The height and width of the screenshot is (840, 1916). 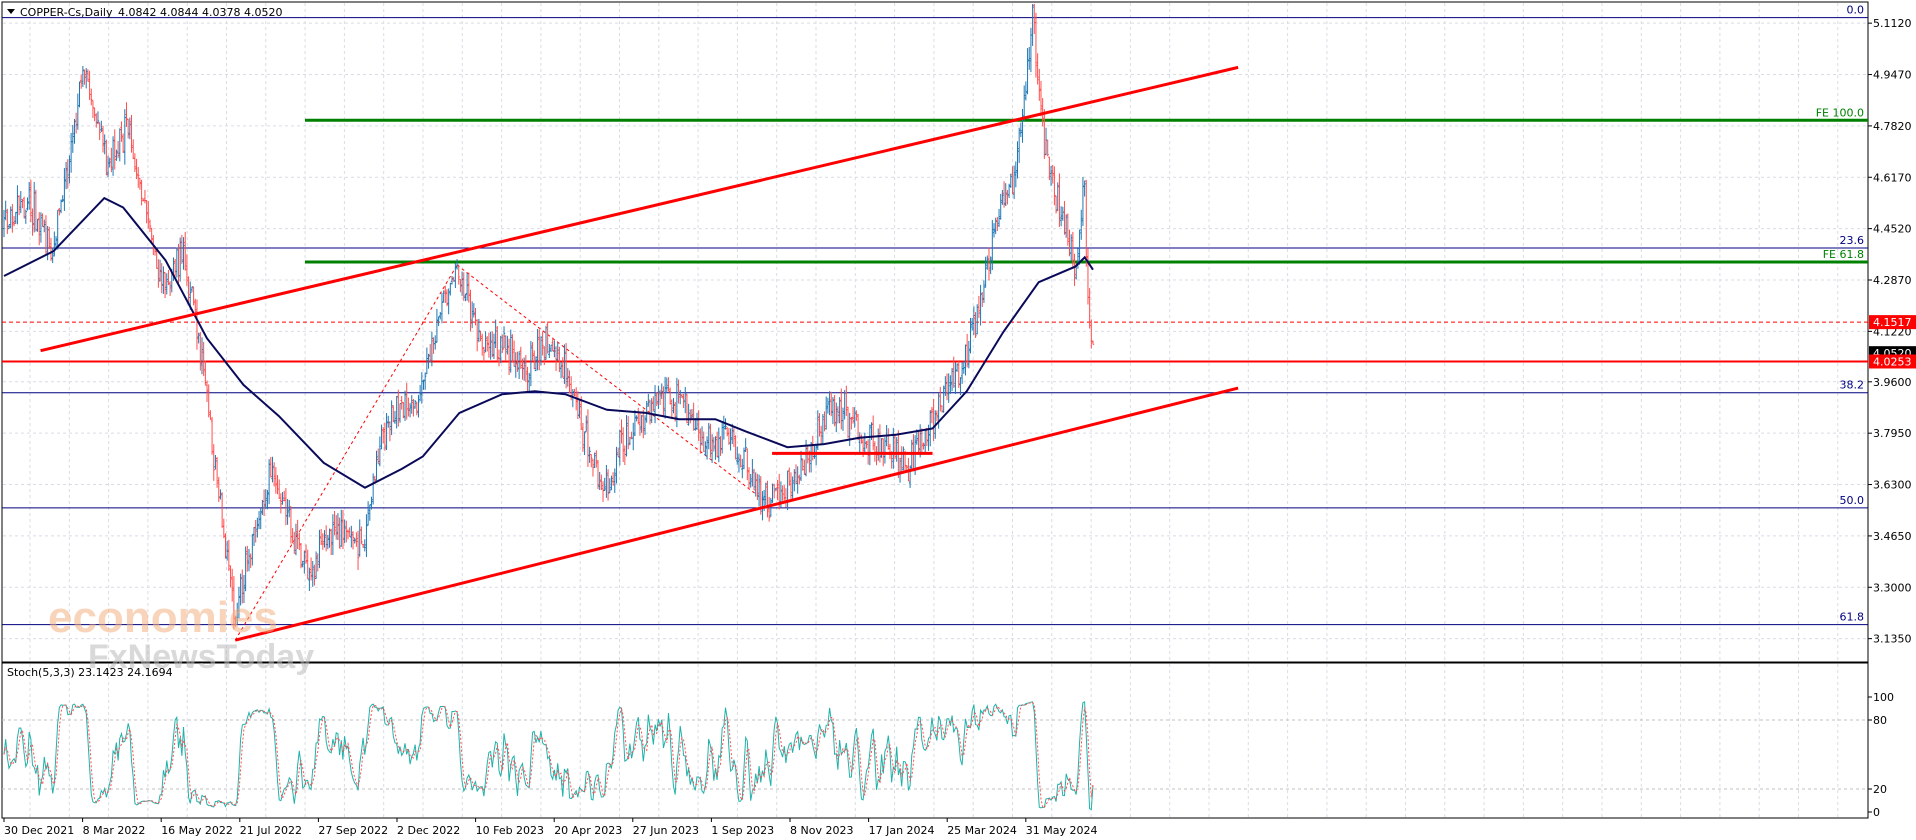 What do you see at coordinates (197, 830) in the screenshot?
I see `x-tick-label: 16 May 2022` at bounding box center [197, 830].